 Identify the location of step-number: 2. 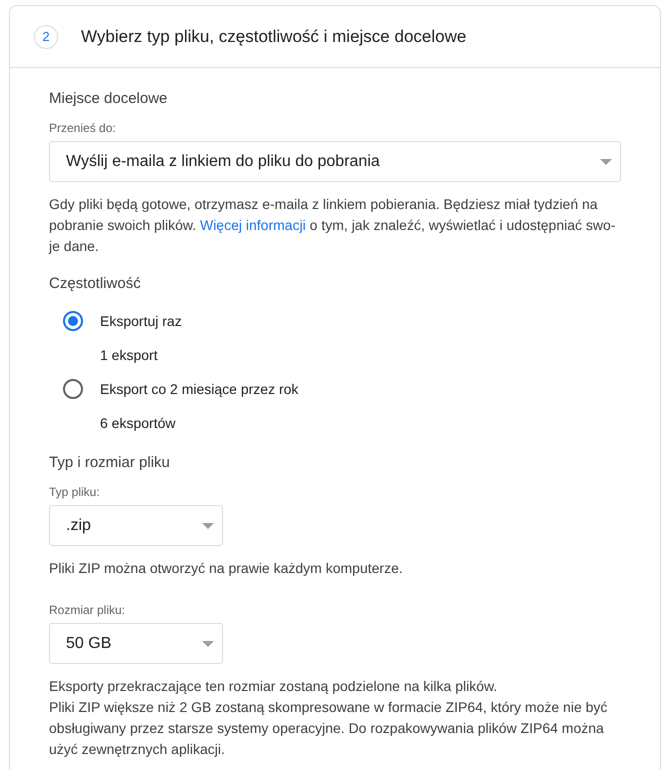
(46, 36).